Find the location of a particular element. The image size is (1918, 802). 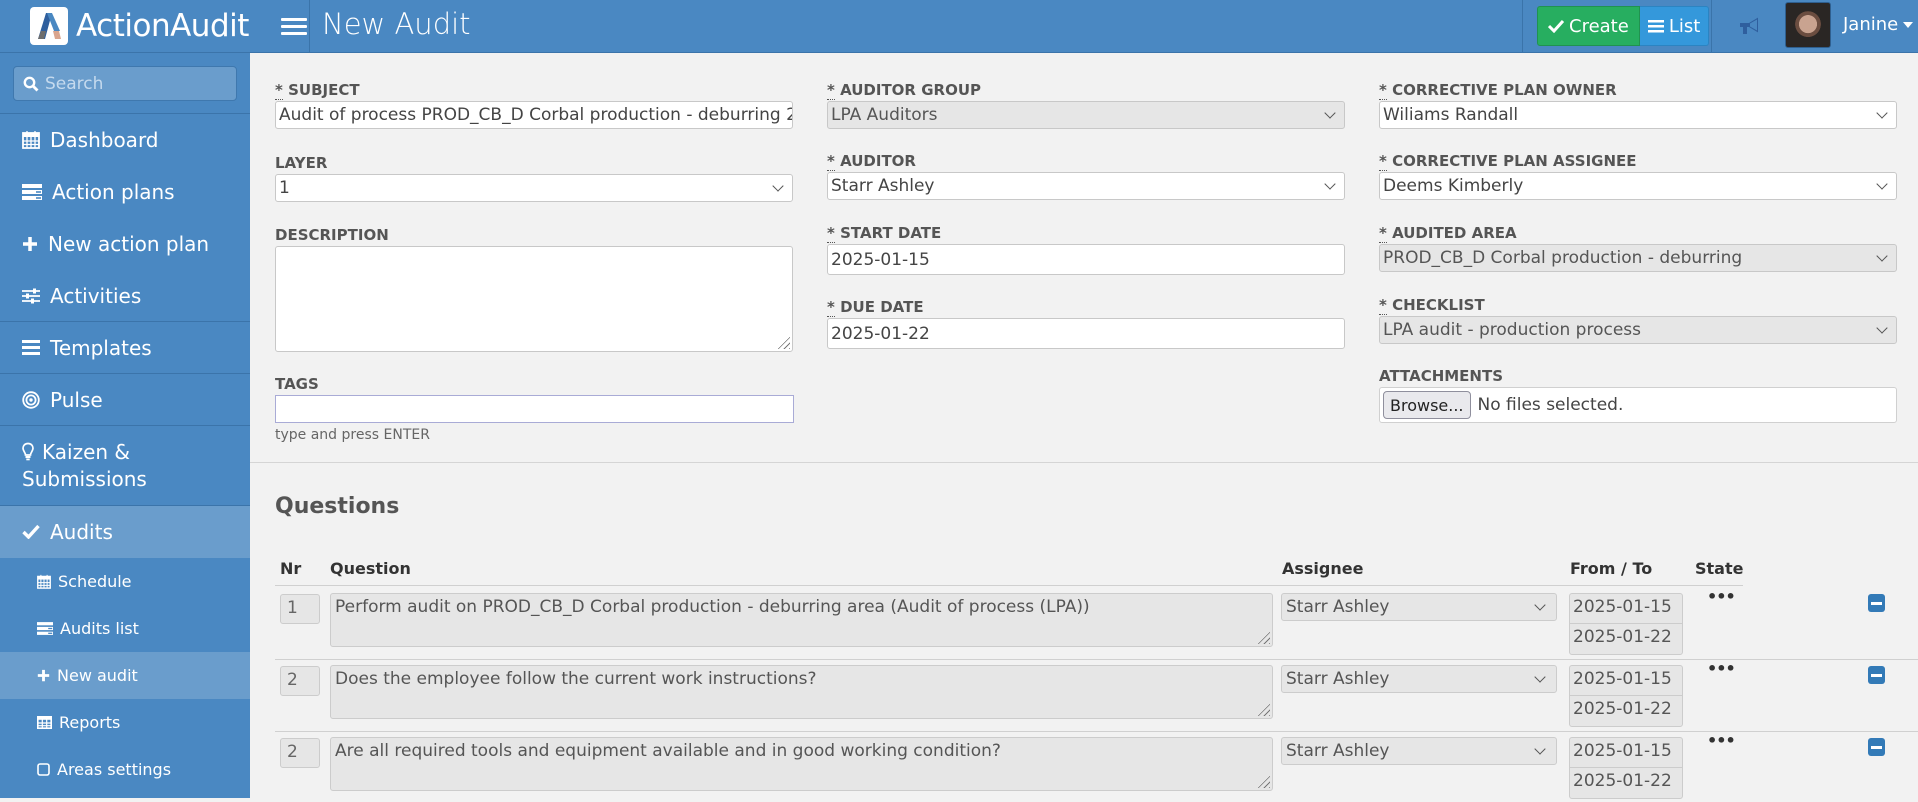

sidebar-subitem-audits-list: Audits list is located at coordinates (125, 628).